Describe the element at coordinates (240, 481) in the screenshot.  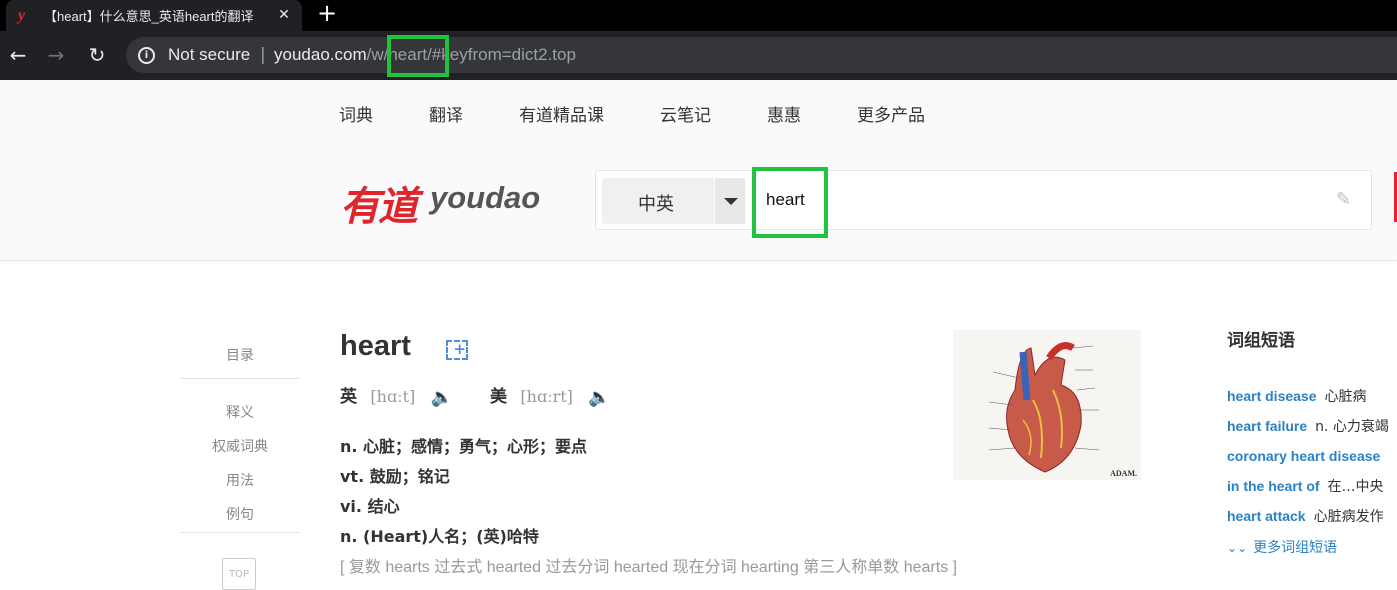
I see `toc-item-usage: 用法` at that location.